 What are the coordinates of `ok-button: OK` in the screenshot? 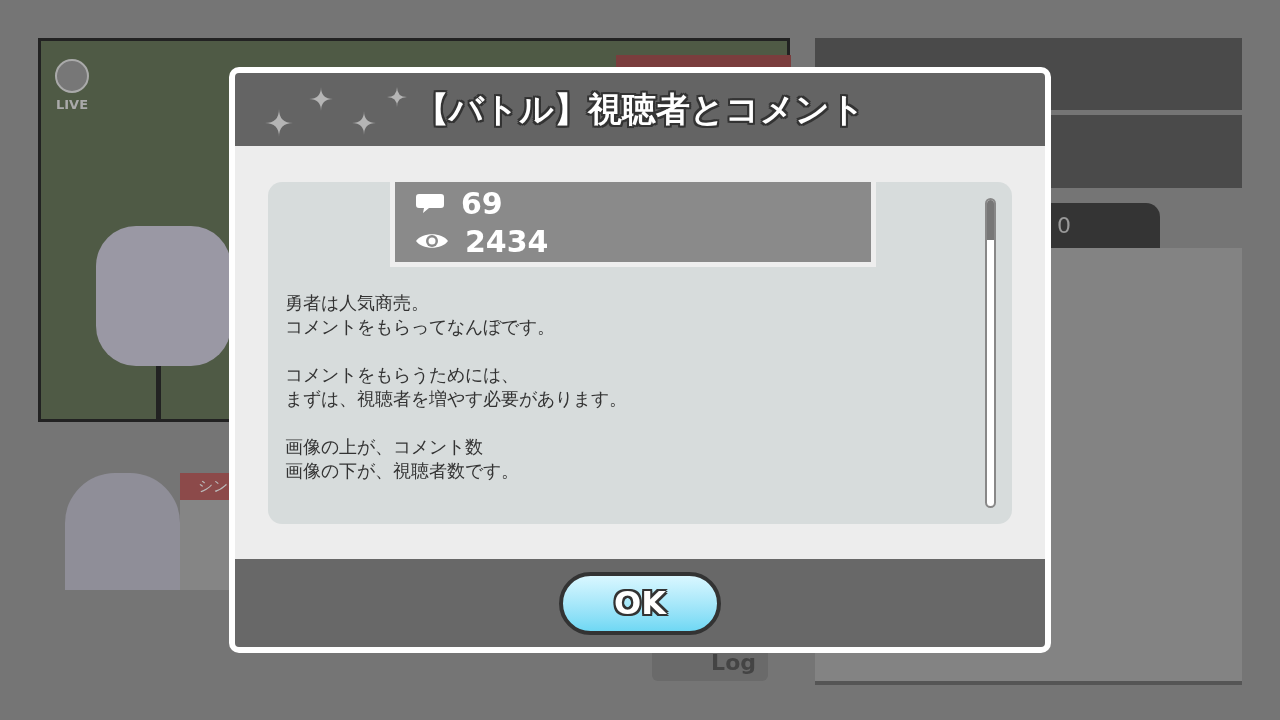 It's located at (640, 603).